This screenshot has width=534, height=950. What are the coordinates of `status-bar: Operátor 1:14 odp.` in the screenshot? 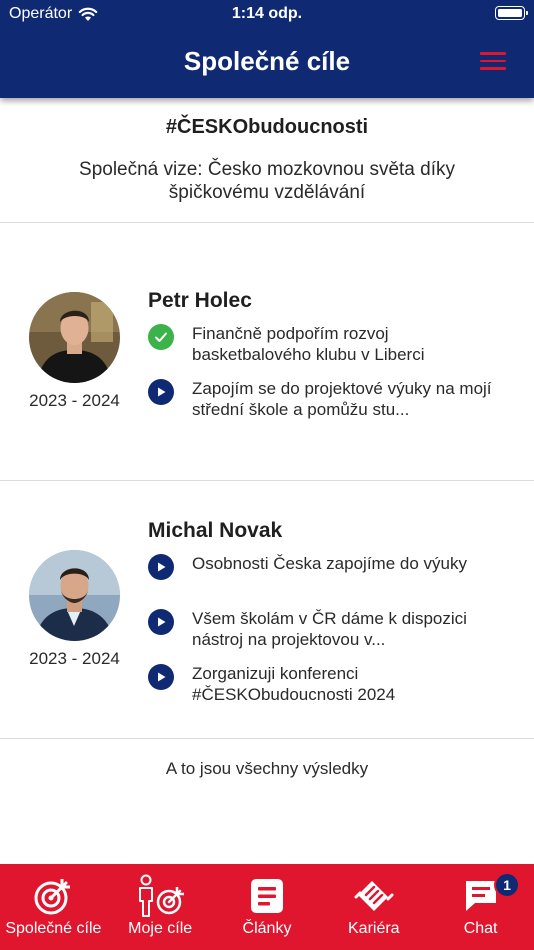 It's located at (267, 15).